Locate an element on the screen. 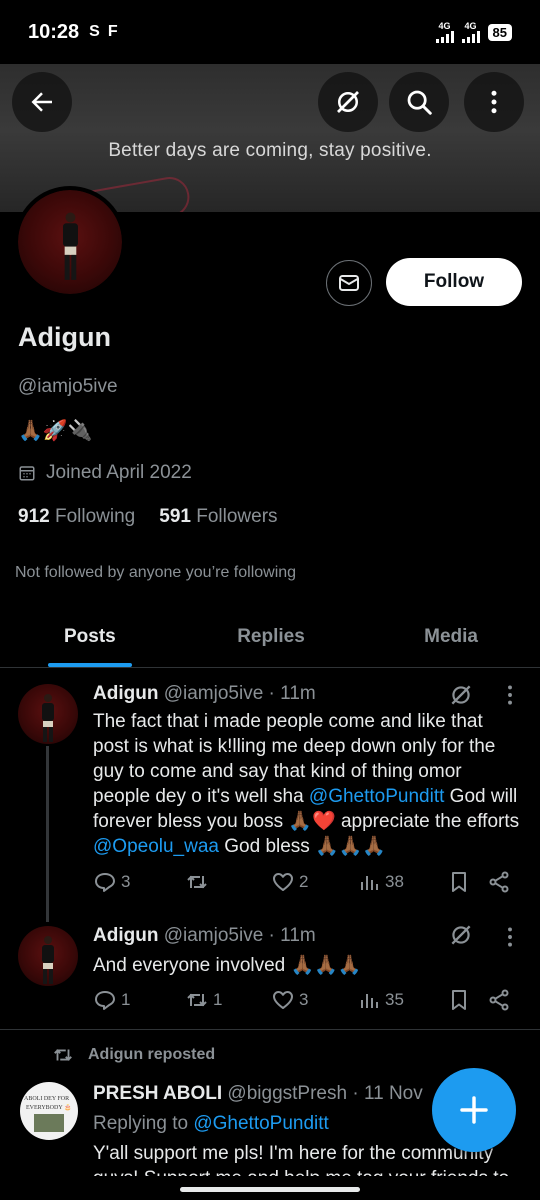 The height and width of the screenshot is (1200, 540). views-button: 38 is located at coordinates (380, 882).